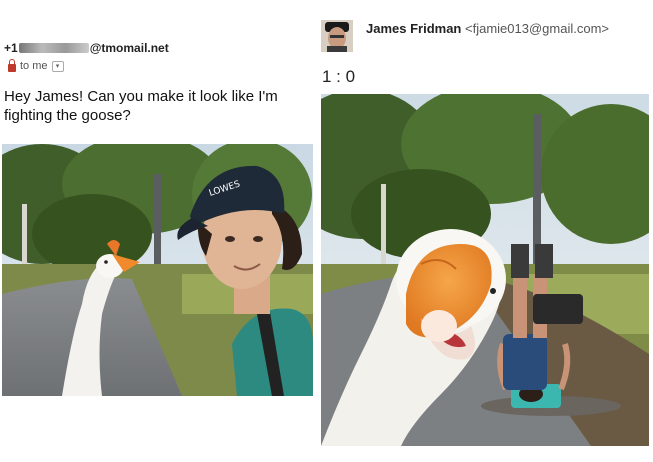 Image resolution: width=653 pixels, height=462 pixels. Describe the element at coordinates (53, 48) in the screenshot. I see `redacted-phone` at that location.